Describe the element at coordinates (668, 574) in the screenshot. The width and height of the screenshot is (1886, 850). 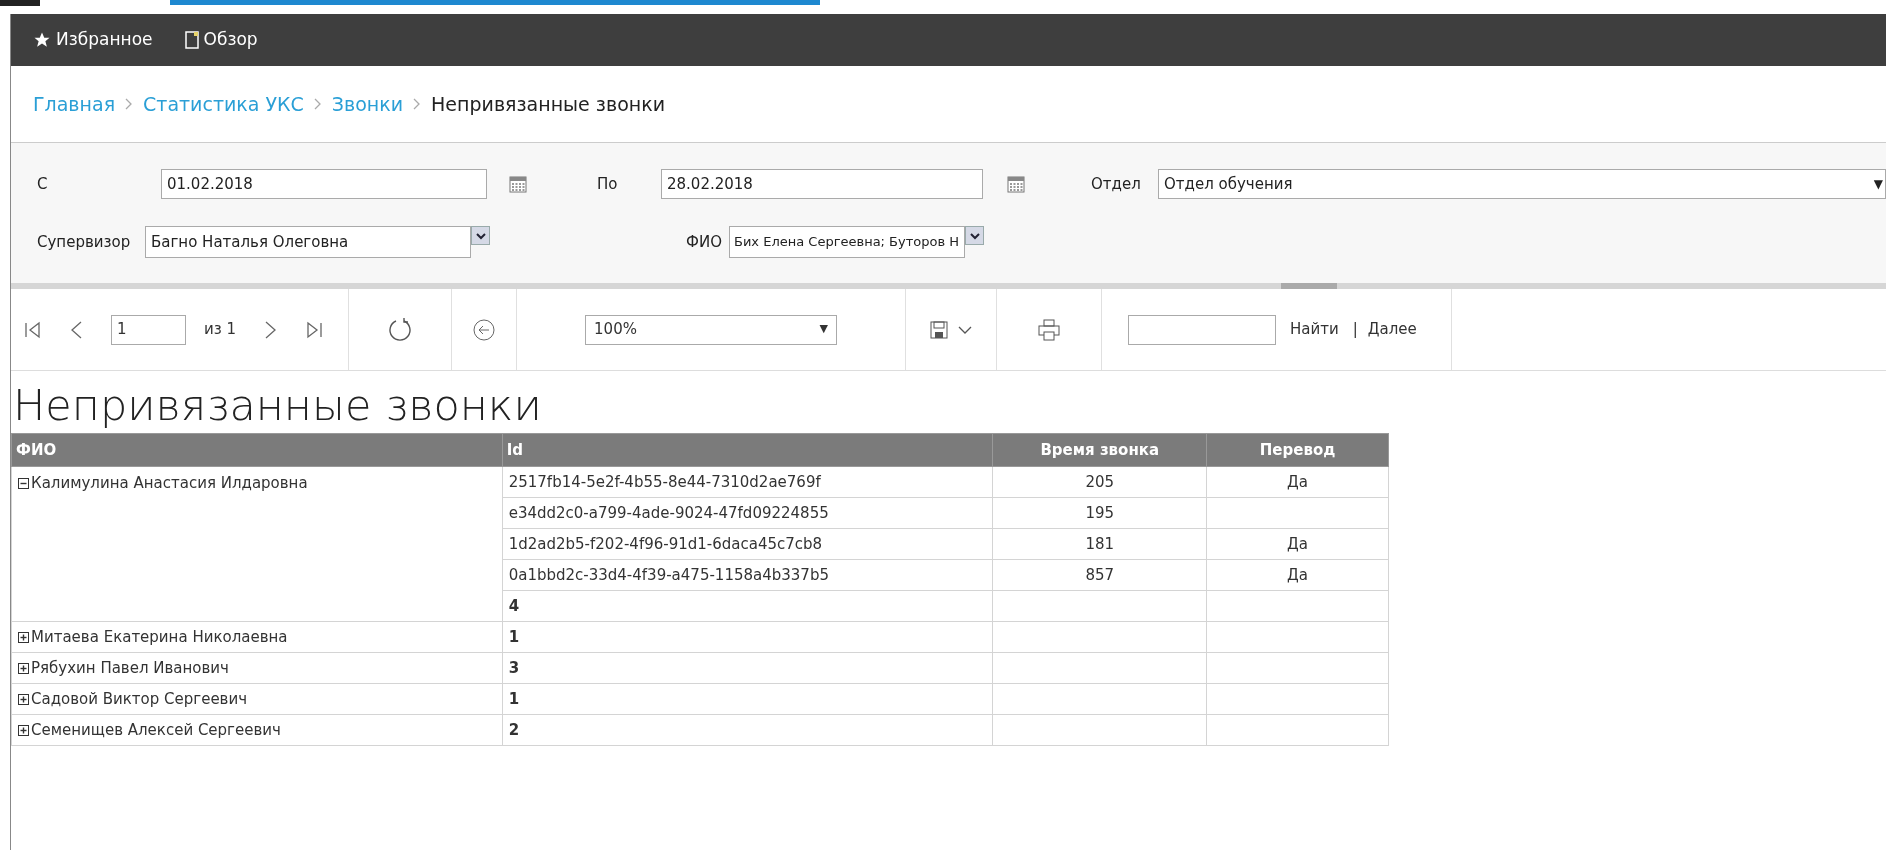
I see `call-id: 0a1bbd2c-33d4-4f39-a475-1158a4b337b5` at that location.